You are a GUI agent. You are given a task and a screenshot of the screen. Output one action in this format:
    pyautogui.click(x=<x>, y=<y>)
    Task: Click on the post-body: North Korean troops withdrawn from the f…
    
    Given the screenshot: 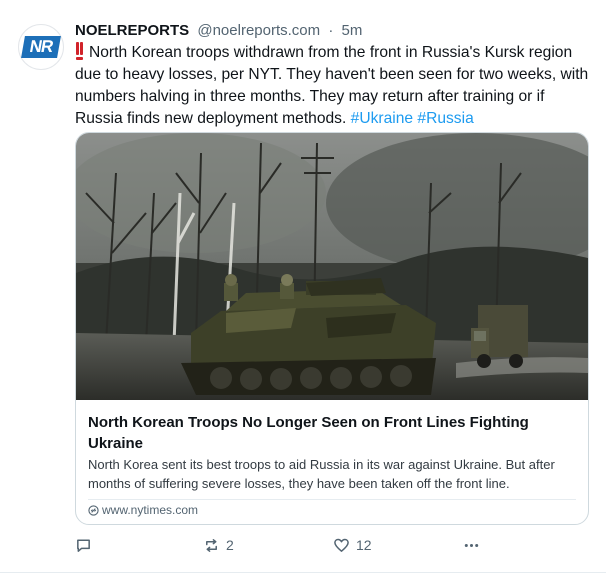 What is the action you would take?
    pyautogui.click(x=332, y=85)
    